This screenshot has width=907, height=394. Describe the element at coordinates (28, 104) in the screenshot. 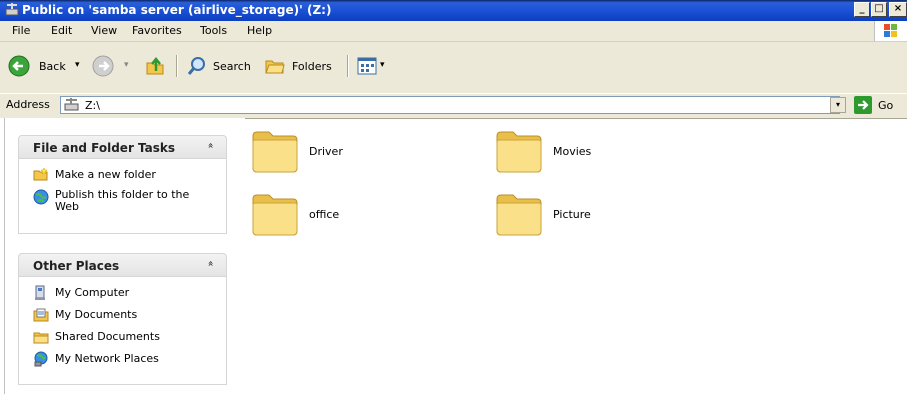

I see `address-label: Address` at that location.